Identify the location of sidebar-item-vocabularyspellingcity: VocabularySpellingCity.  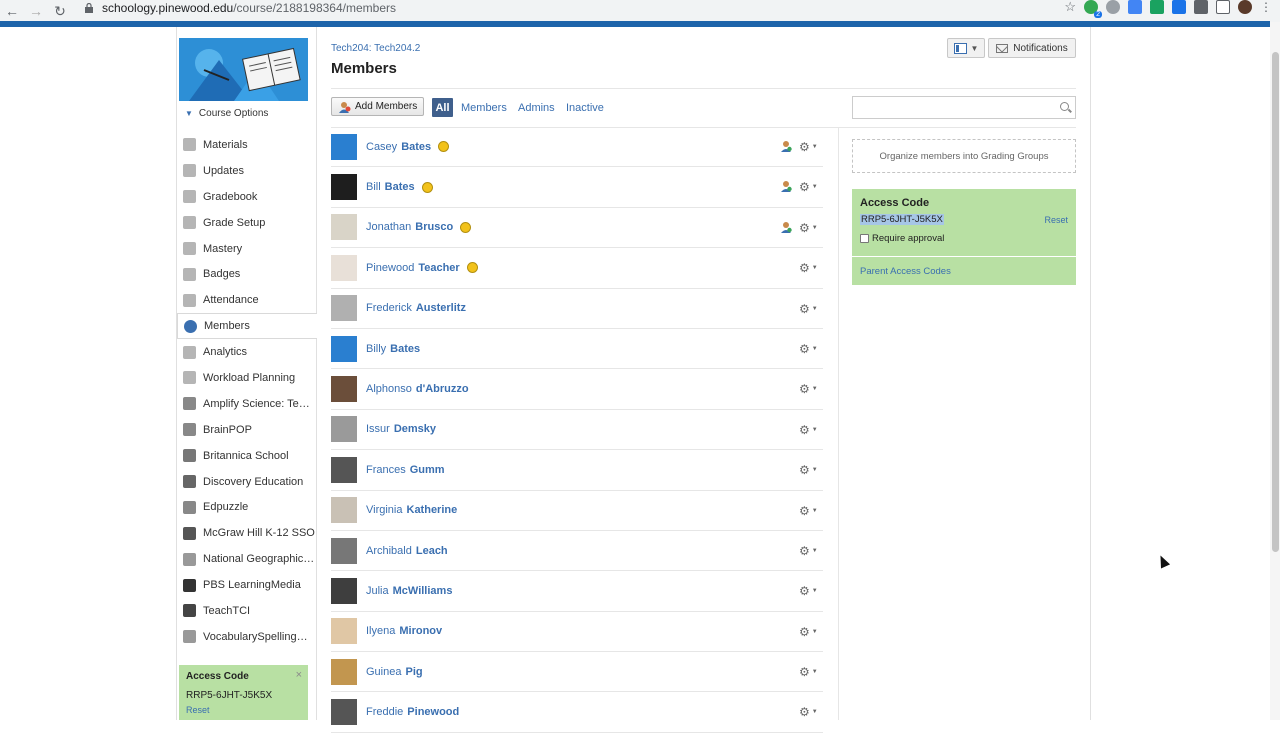
(247, 637).